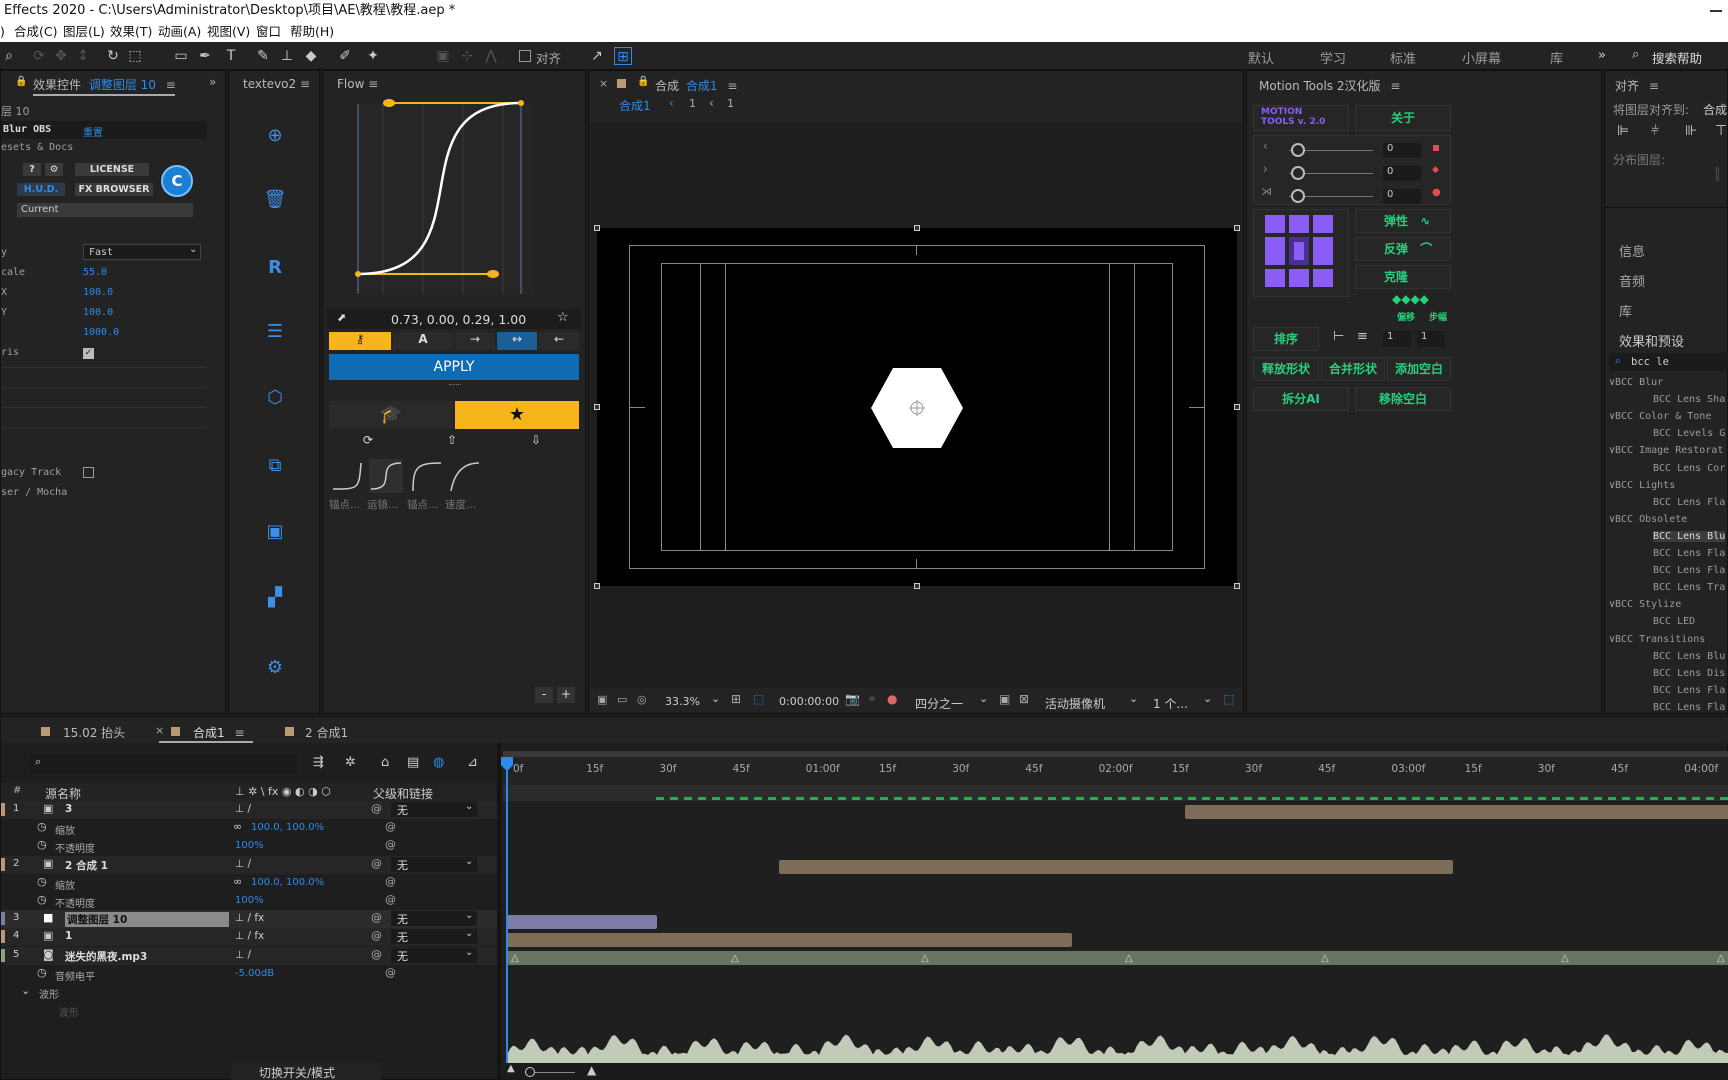 Image resolution: width=1728 pixels, height=1080 pixels. I want to click on comp-mini-flow-icon: ⇶, so click(318, 762).